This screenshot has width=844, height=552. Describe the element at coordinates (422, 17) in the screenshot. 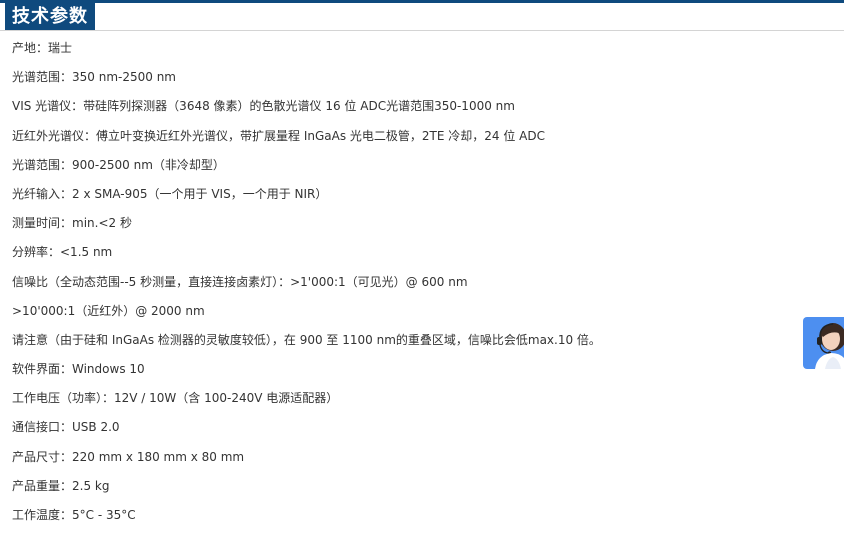

I see `section-header: 技术参数` at that location.